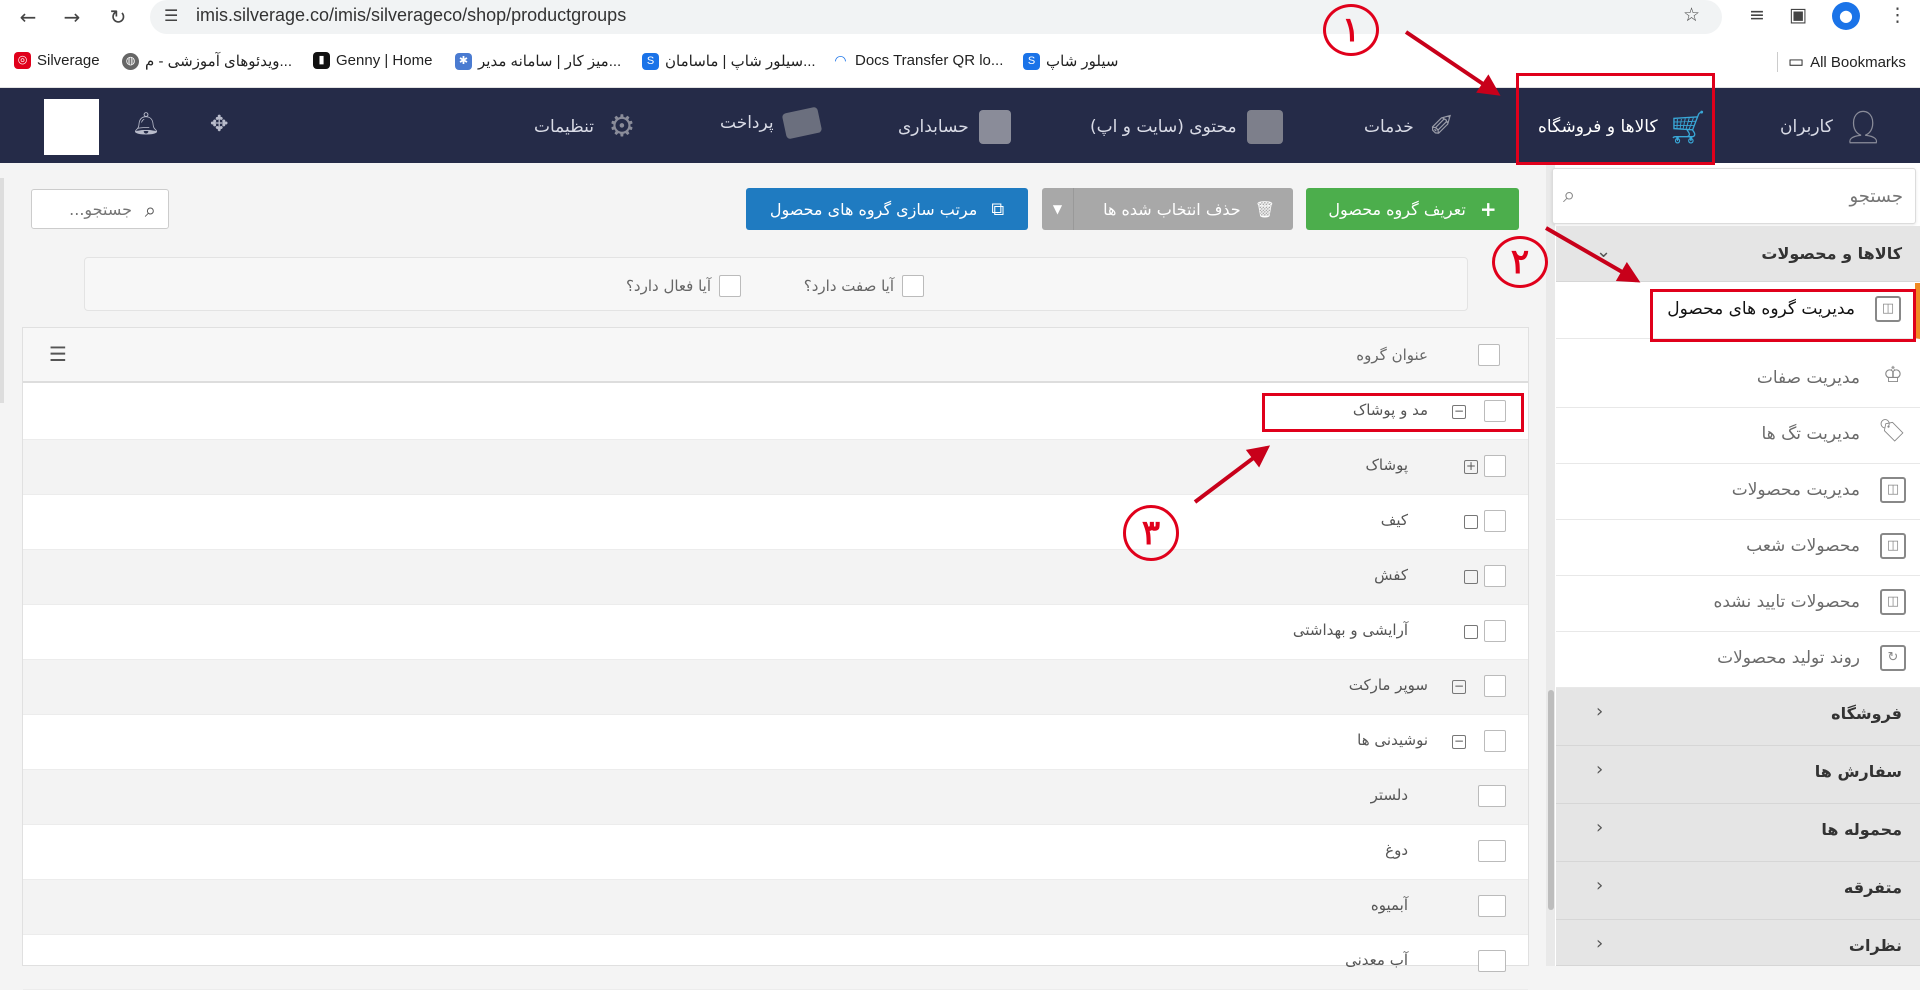  I want to click on leaf-icon, so click(1471, 577).